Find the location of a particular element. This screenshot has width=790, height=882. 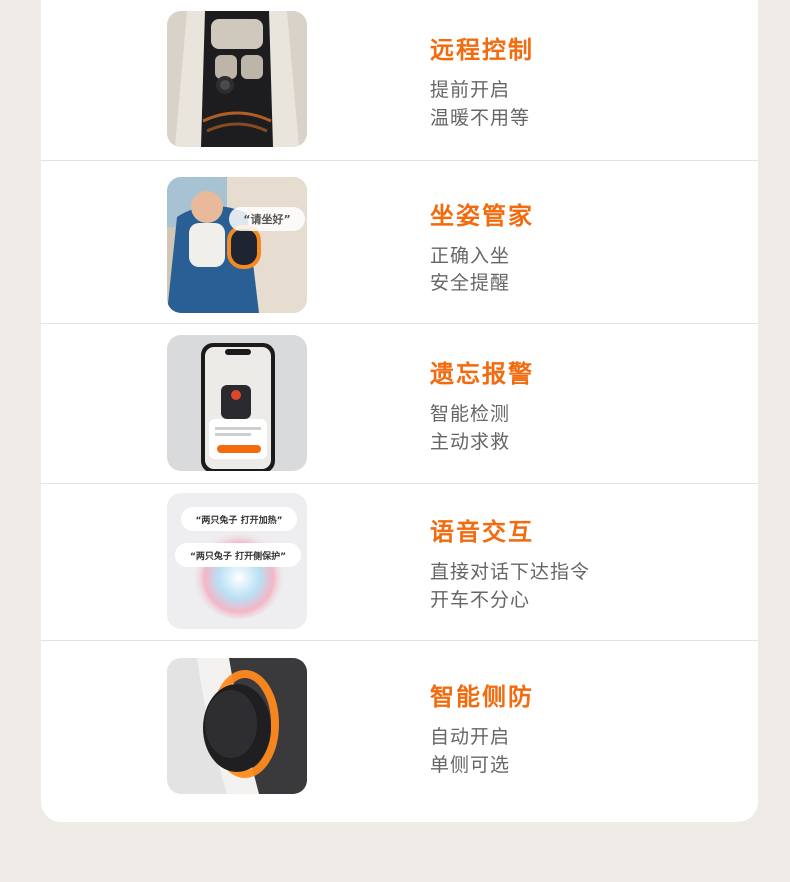

side-protection-icon is located at coordinates (237, 726).